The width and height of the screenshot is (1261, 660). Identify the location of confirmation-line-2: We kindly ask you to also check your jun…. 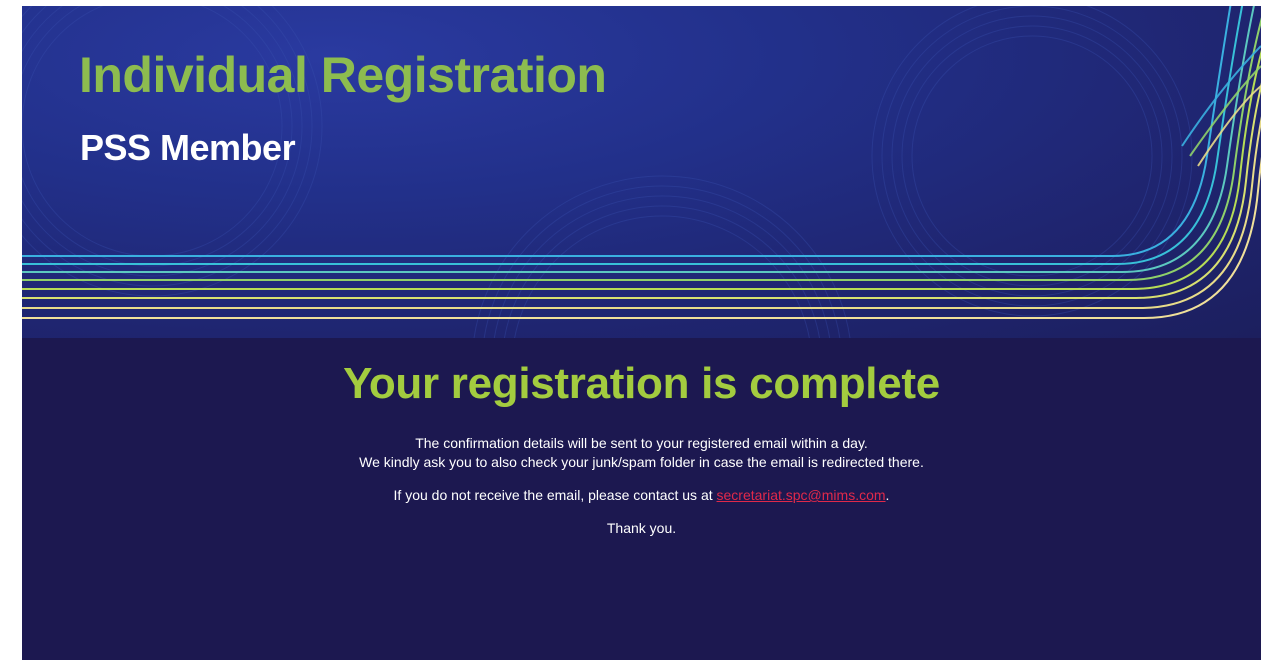
(641, 462).